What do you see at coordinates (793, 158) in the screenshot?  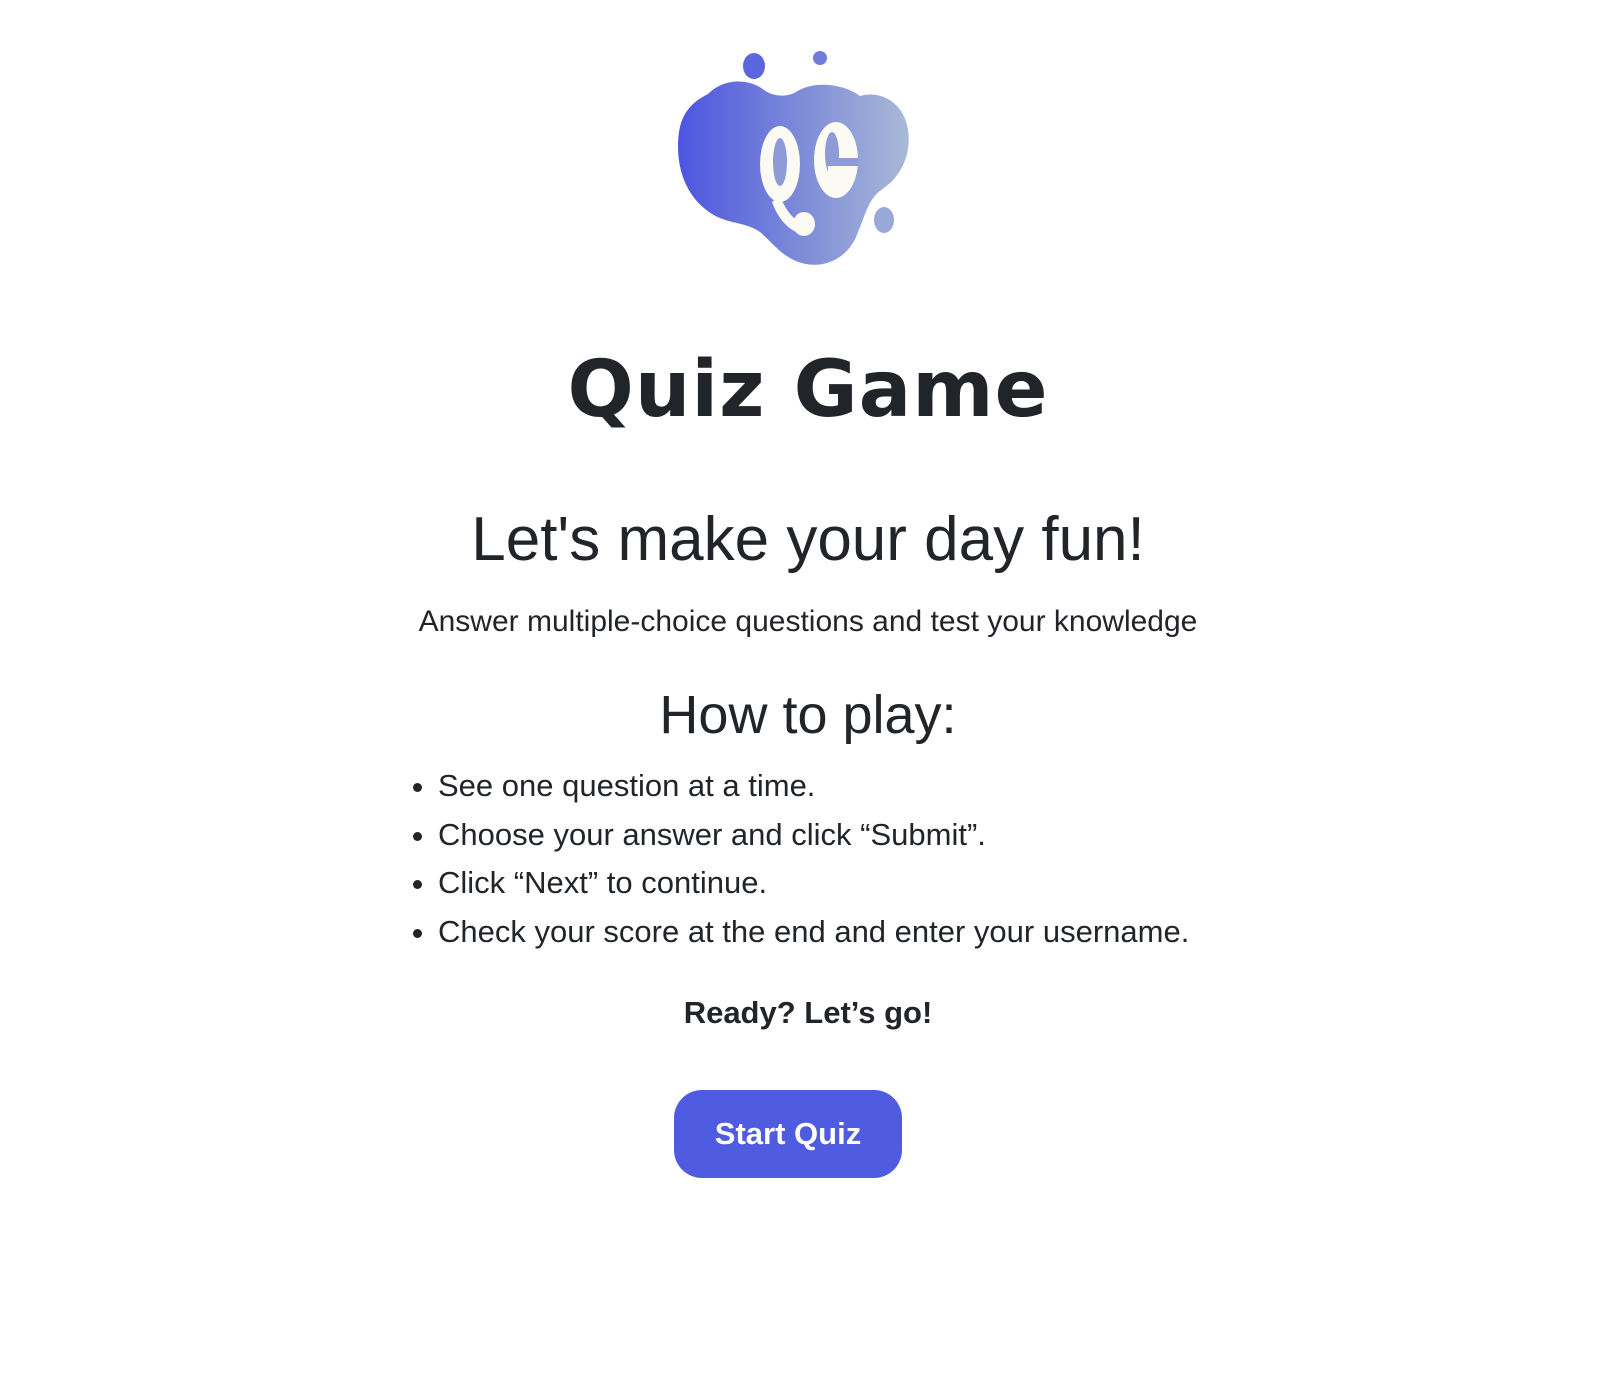 I see `quiz-game-logo-icon` at bounding box center [793, 158].